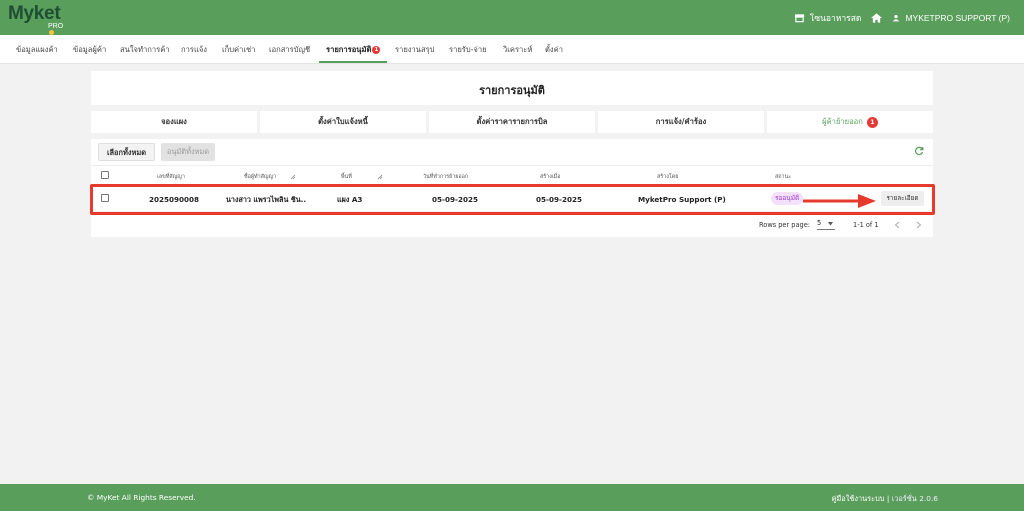  What do you see at coordinates (872, 122) in the screenshot?
I see `subtab-move-out-badge: 1` at bounding box center [872, 122].